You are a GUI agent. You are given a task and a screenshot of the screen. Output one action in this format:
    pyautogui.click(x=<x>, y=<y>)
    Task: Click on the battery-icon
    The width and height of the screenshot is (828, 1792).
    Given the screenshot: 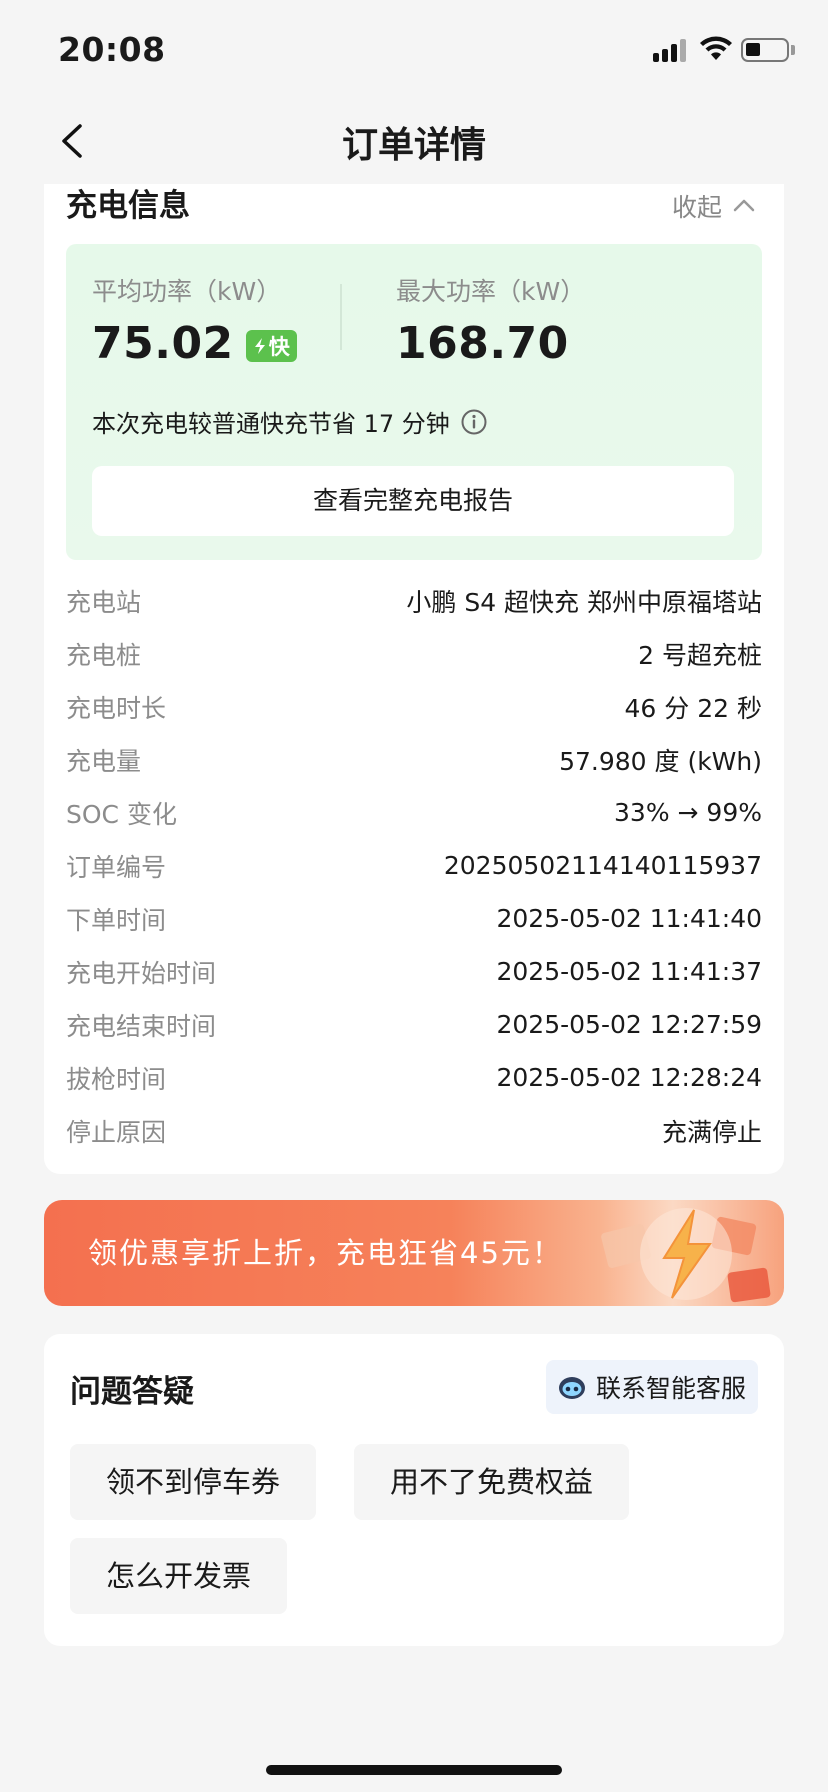 What is the action you would take?
    pyautogui.click(x=765, y=50)
    